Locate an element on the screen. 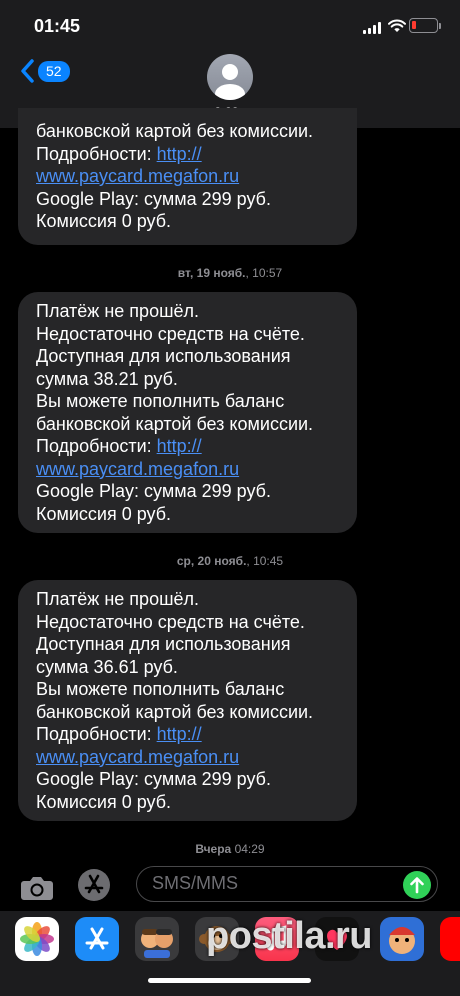 Image resolution: width=460 pixels, height=996 pixels. app-store-icon is located at coordinates (94, 884).